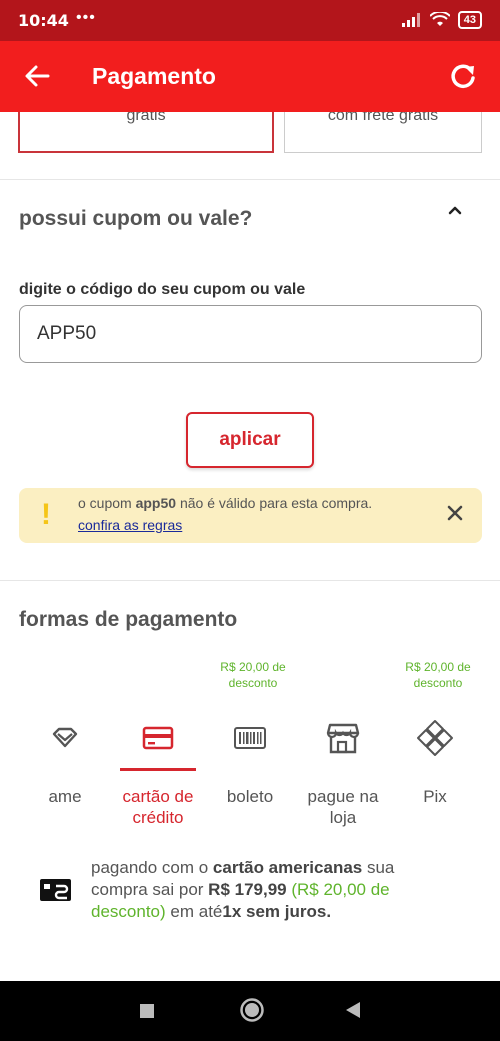  Describe the element at coordinates (469, 20) in the screenshot. I see `battery-icon: 43` at that location.